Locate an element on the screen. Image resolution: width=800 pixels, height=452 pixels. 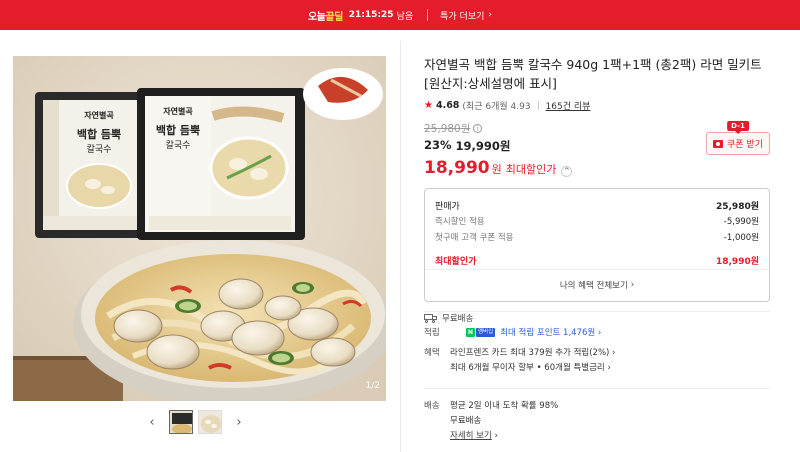
final-price-row: 18,990 원 최대할인가 ^ is located at coordinates (597, 168).